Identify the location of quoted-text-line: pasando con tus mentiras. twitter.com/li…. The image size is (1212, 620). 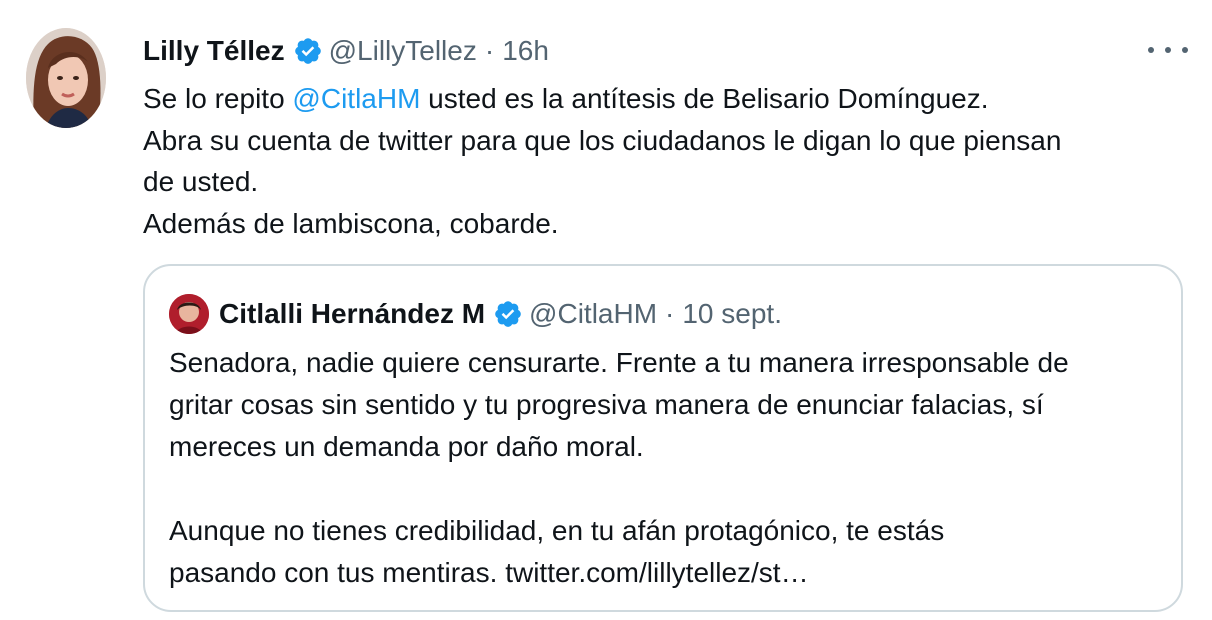
(489, 572).